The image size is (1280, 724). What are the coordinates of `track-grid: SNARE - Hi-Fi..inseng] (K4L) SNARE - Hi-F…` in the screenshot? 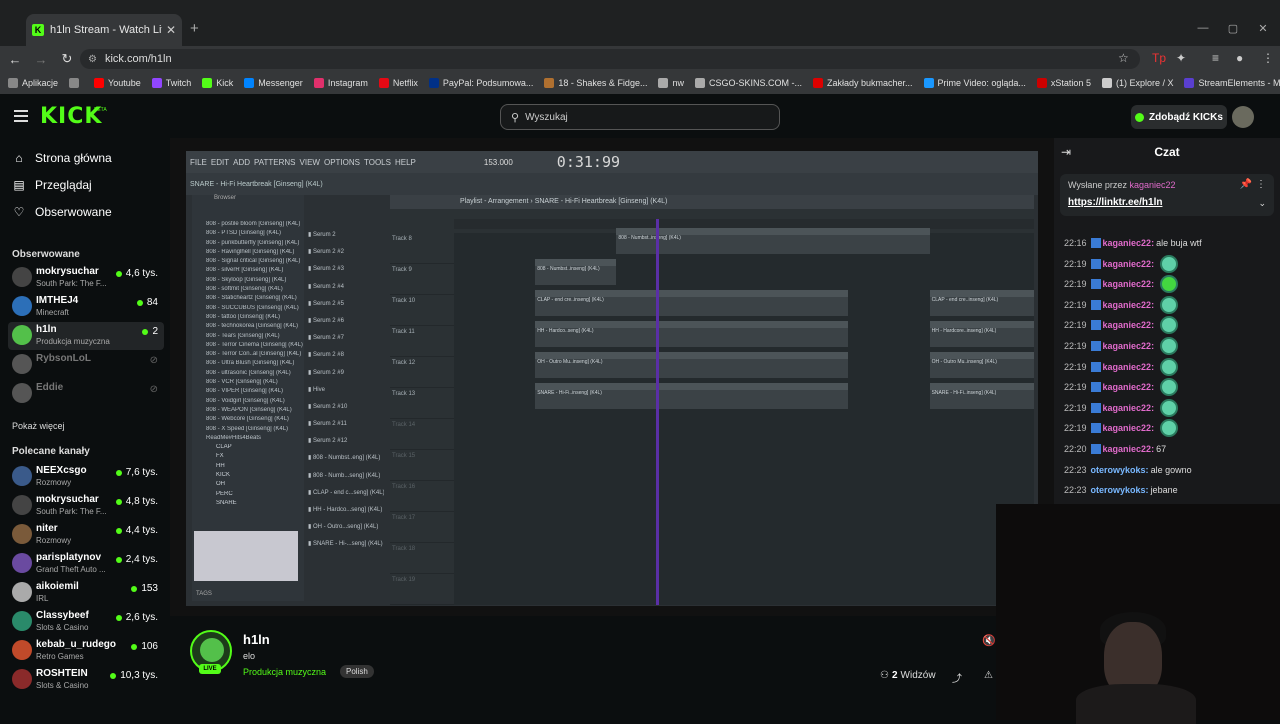 It's located at (744, 401).